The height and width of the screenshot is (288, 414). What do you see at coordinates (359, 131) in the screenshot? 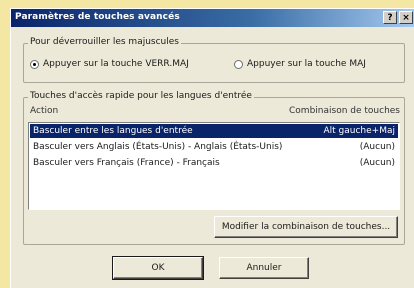
I see `list-item-keys: Alt gauche+Maj` at bounding box center [359, 131].